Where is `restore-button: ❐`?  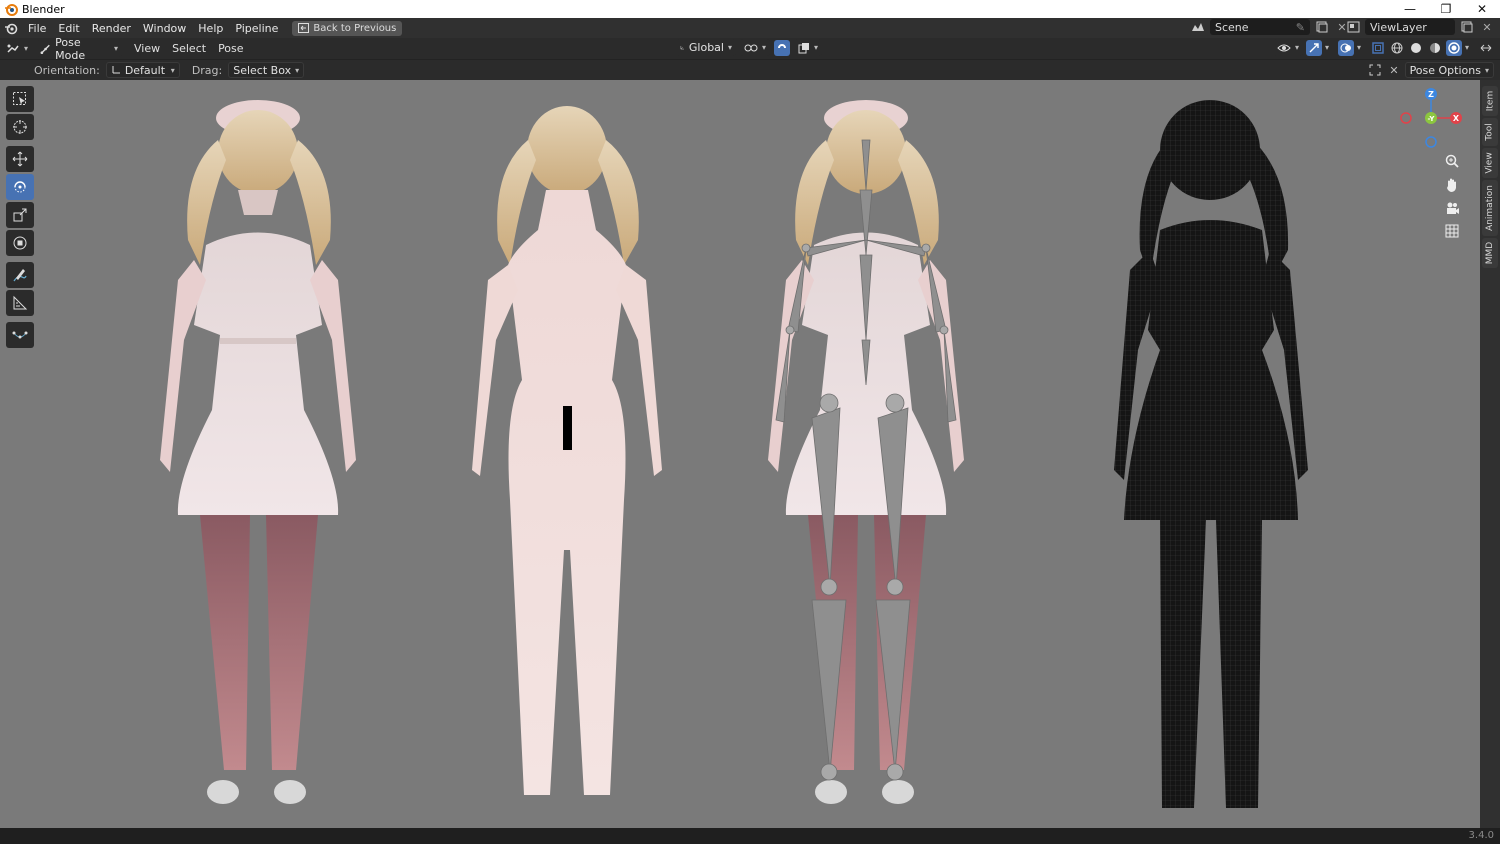 restore-button: ❐ is located at coordinates (1446, 9).